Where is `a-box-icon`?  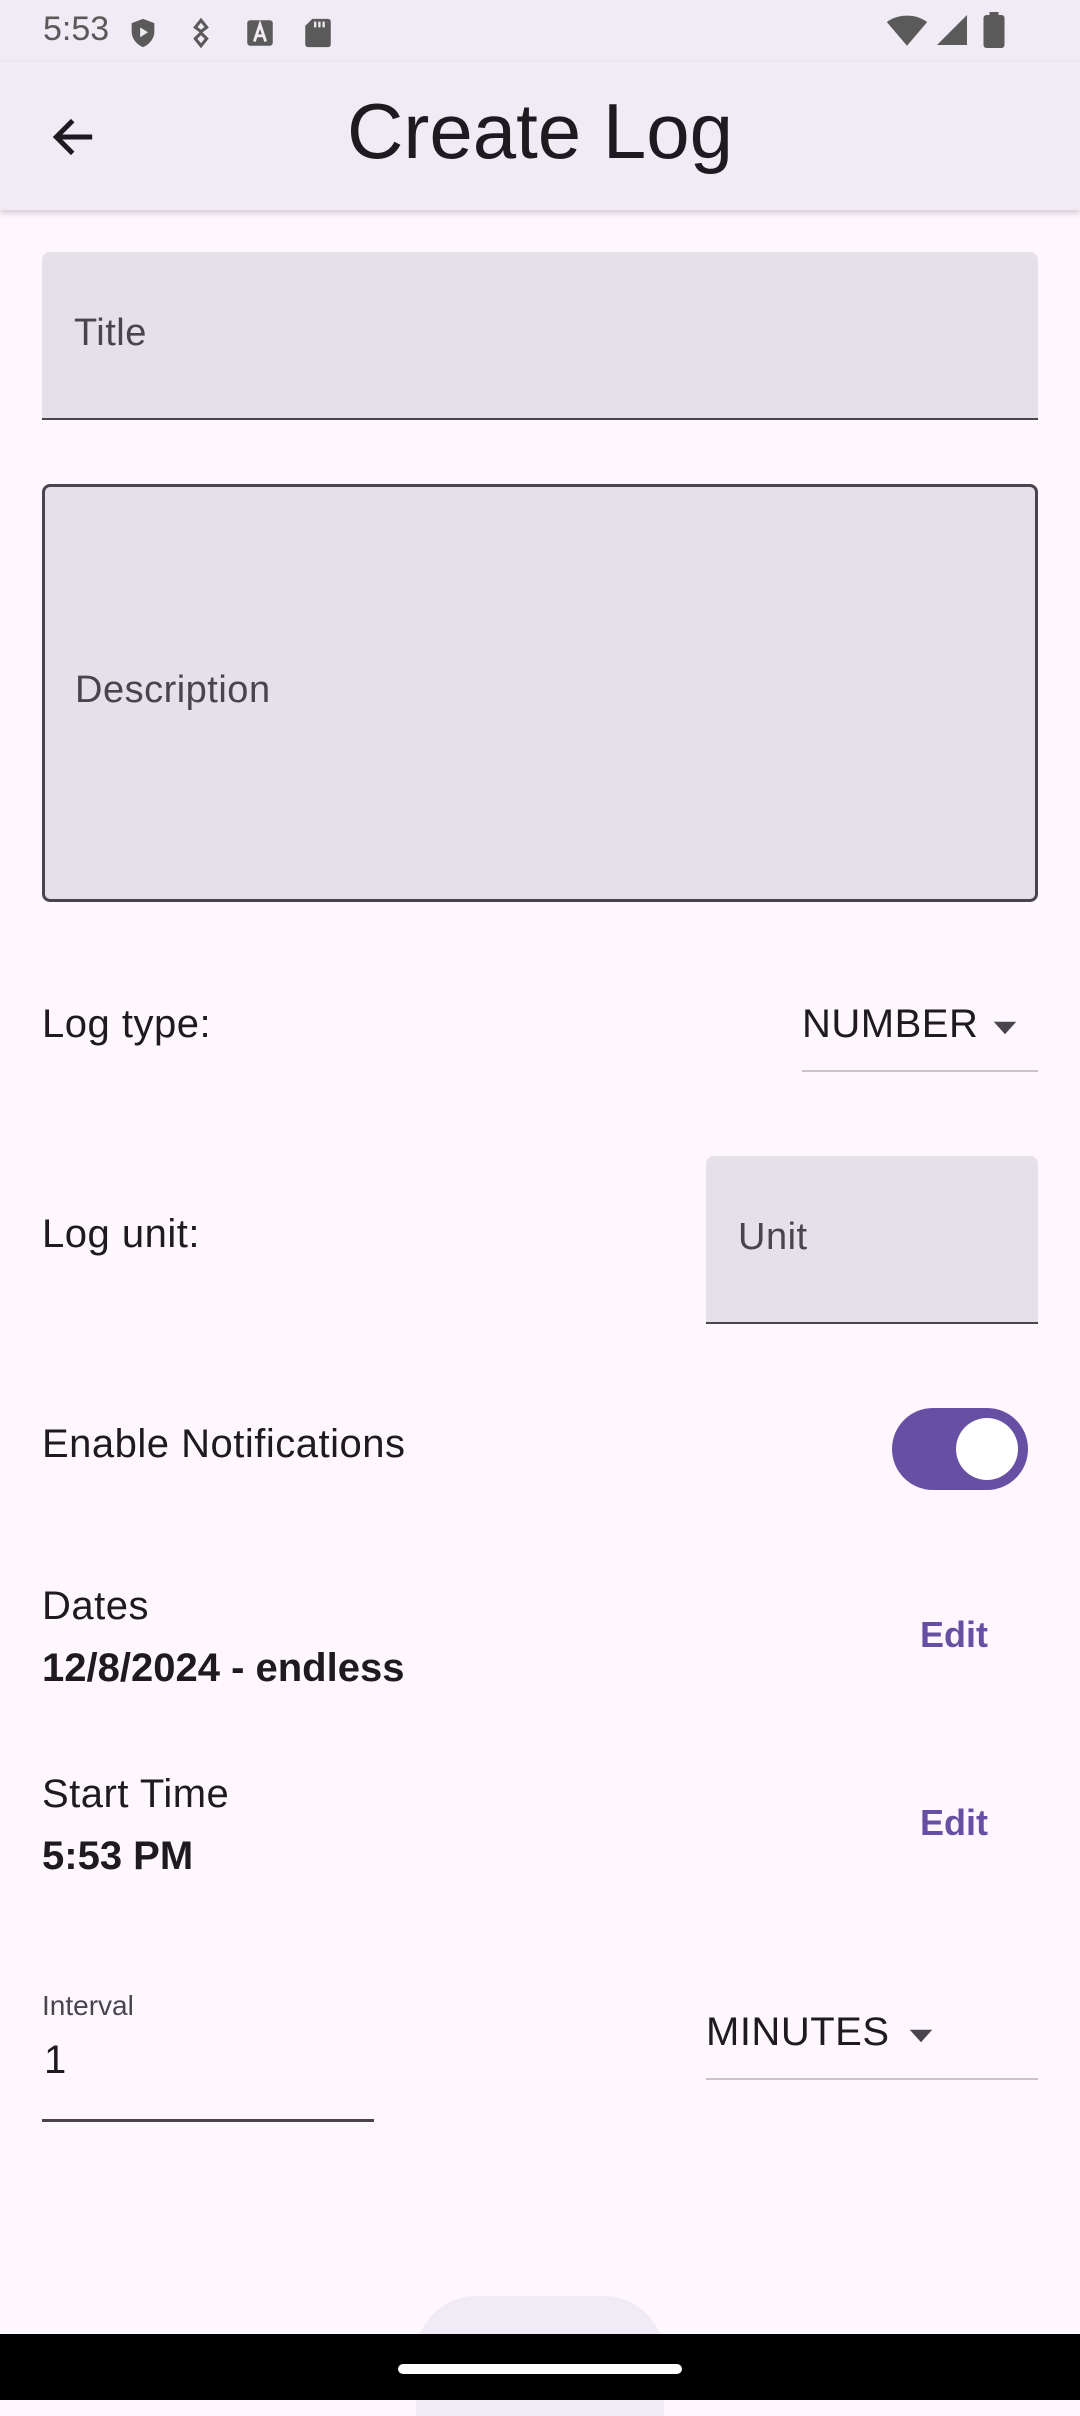 a-box-icon is located at coordinates (260, 33).